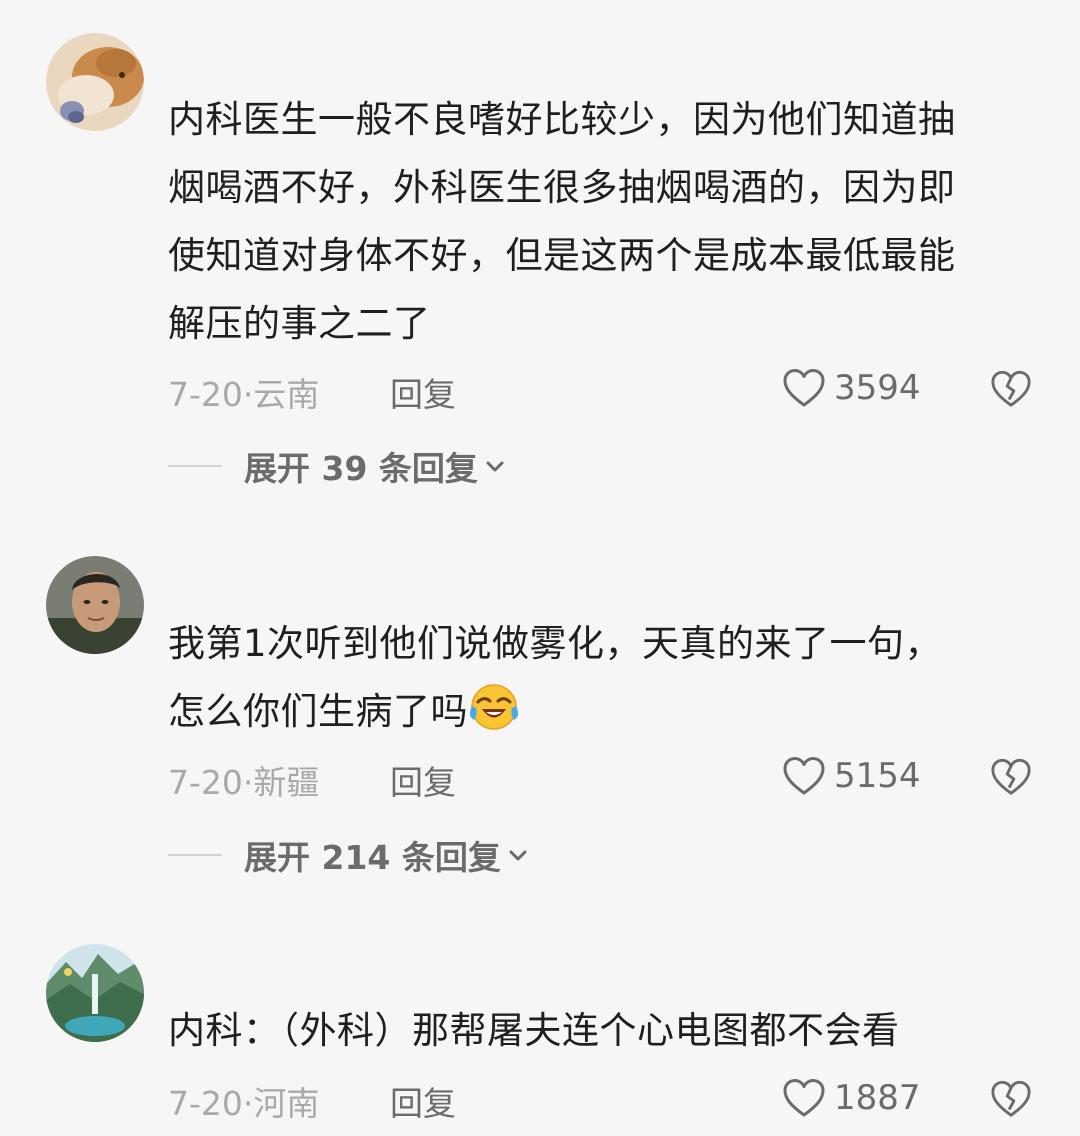  I want to click on comment-location: 新疆, so click(286, 782).